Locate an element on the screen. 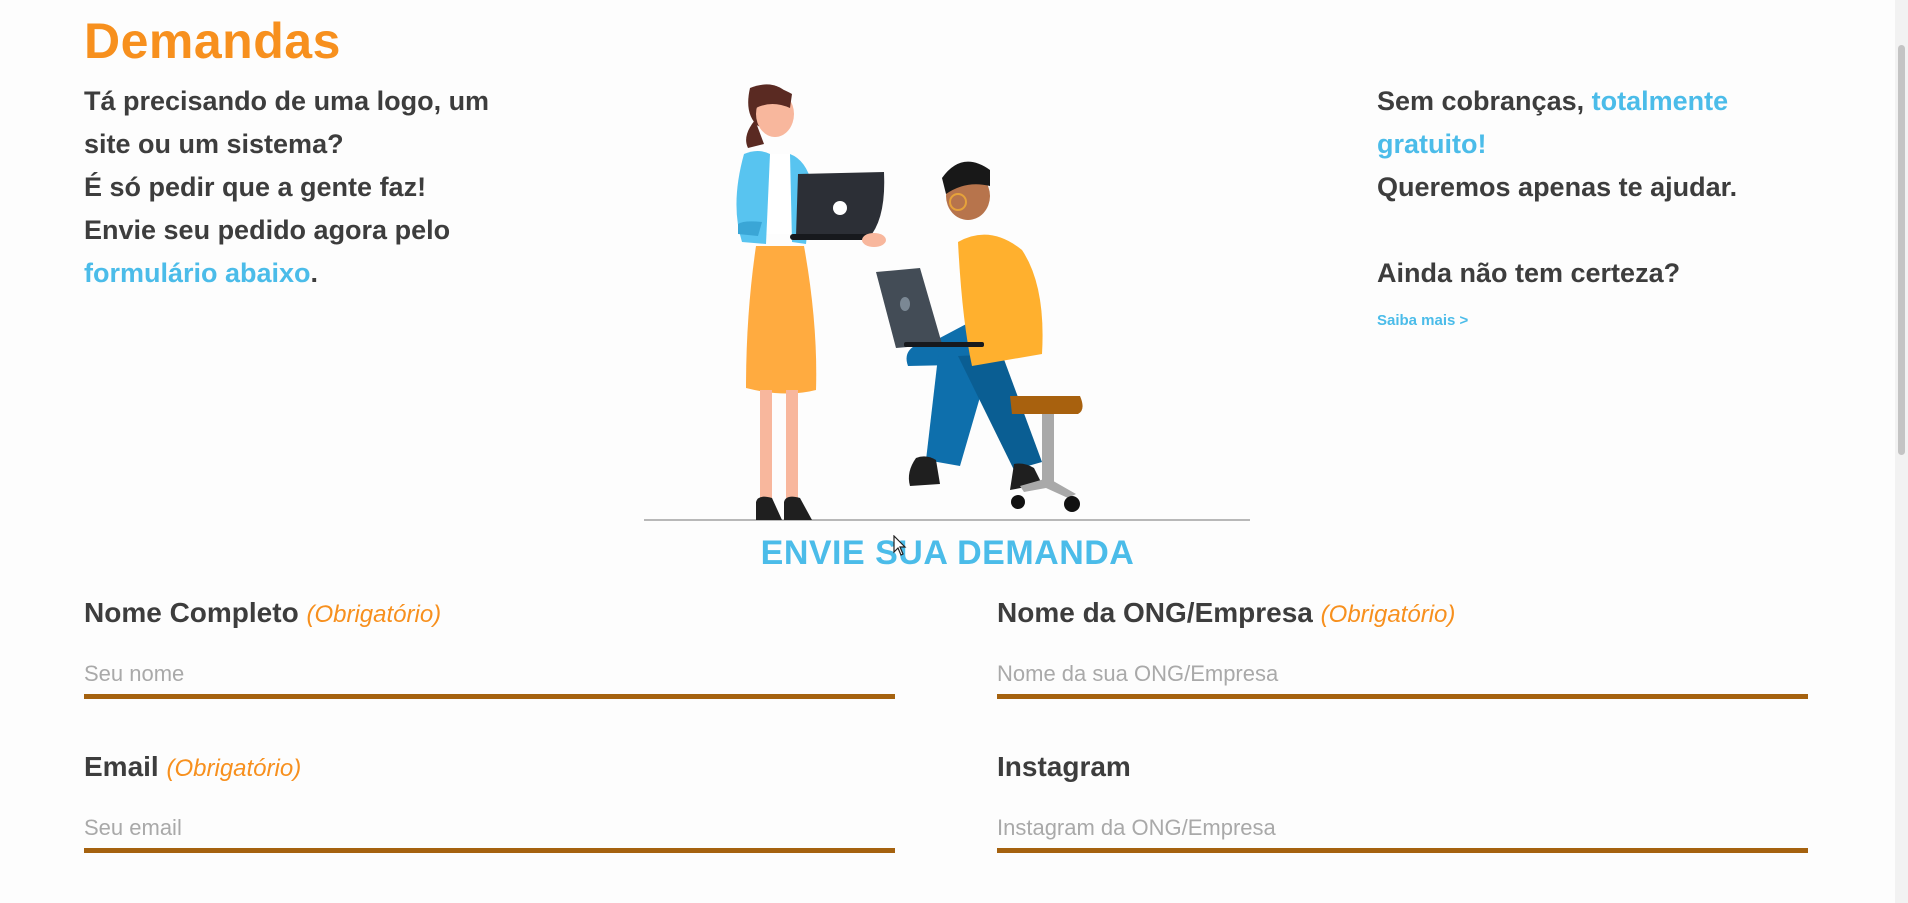  man-figure is located at coordinates (979, 336).